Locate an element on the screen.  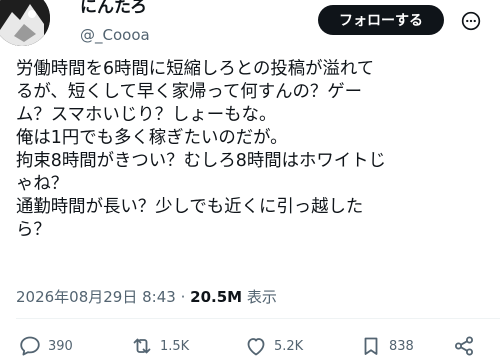
handle: @_Coooa is located at coordinates (115, 35).